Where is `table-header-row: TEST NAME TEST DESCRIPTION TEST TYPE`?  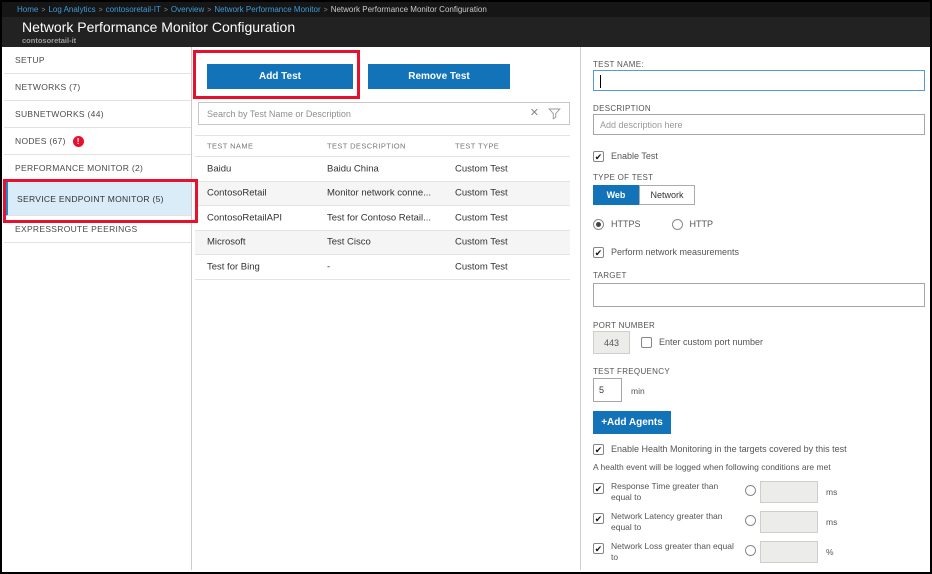 table-header-row: TEST NAME TEST DESCRIPTION TEST TYPE is located at coordinates (382, 146).